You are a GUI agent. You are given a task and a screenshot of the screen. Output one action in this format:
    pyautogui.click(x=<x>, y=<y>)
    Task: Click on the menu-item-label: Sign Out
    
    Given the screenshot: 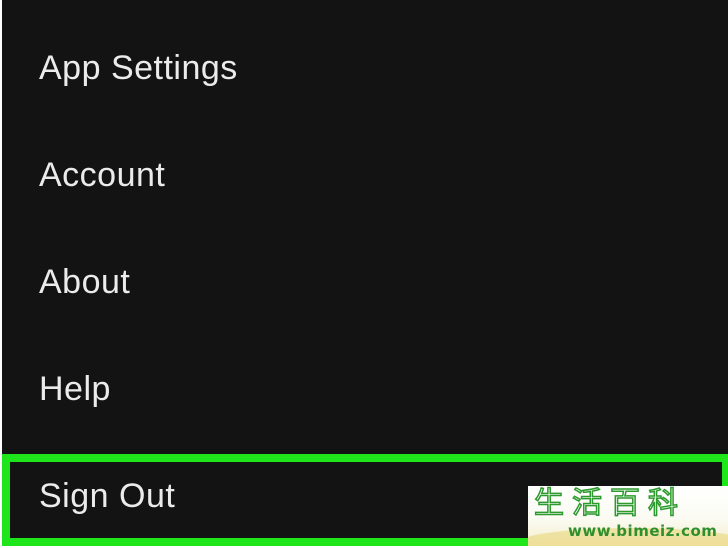 What is the action you would take?
    pyautogui.click(x=107, y=495)
    